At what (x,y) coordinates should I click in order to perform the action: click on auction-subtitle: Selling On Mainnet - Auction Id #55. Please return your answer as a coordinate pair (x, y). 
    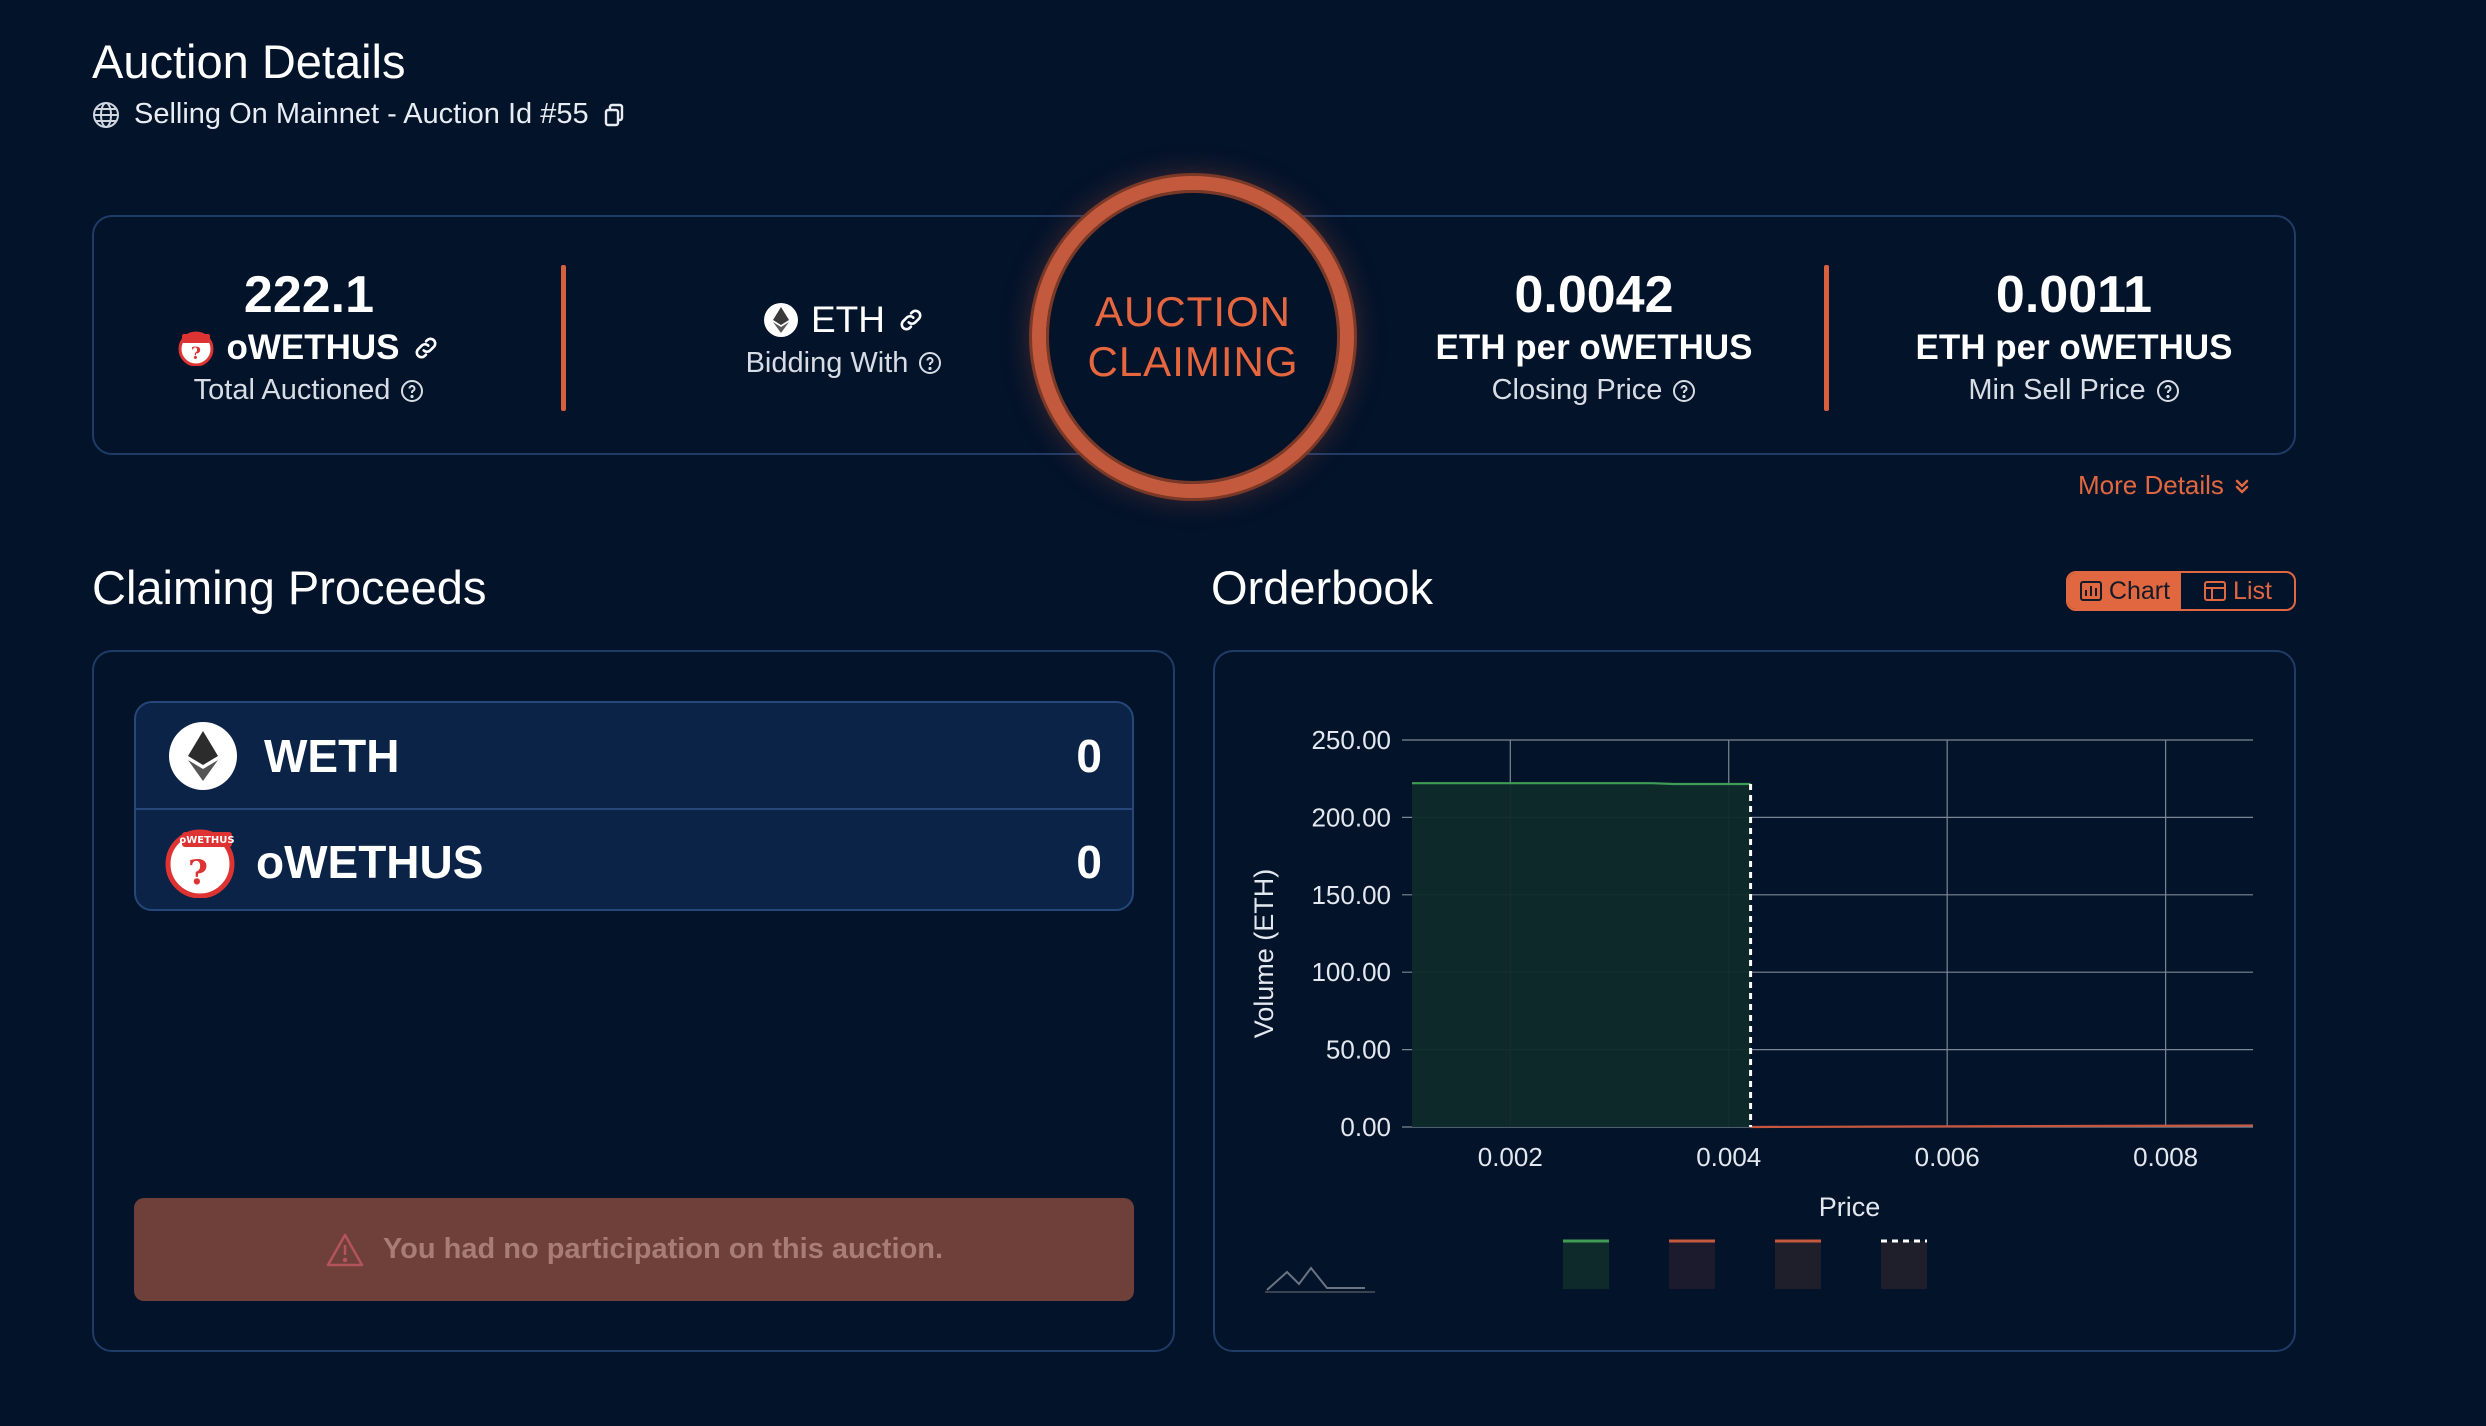
    Looking at the image, I should click on (358, 114).